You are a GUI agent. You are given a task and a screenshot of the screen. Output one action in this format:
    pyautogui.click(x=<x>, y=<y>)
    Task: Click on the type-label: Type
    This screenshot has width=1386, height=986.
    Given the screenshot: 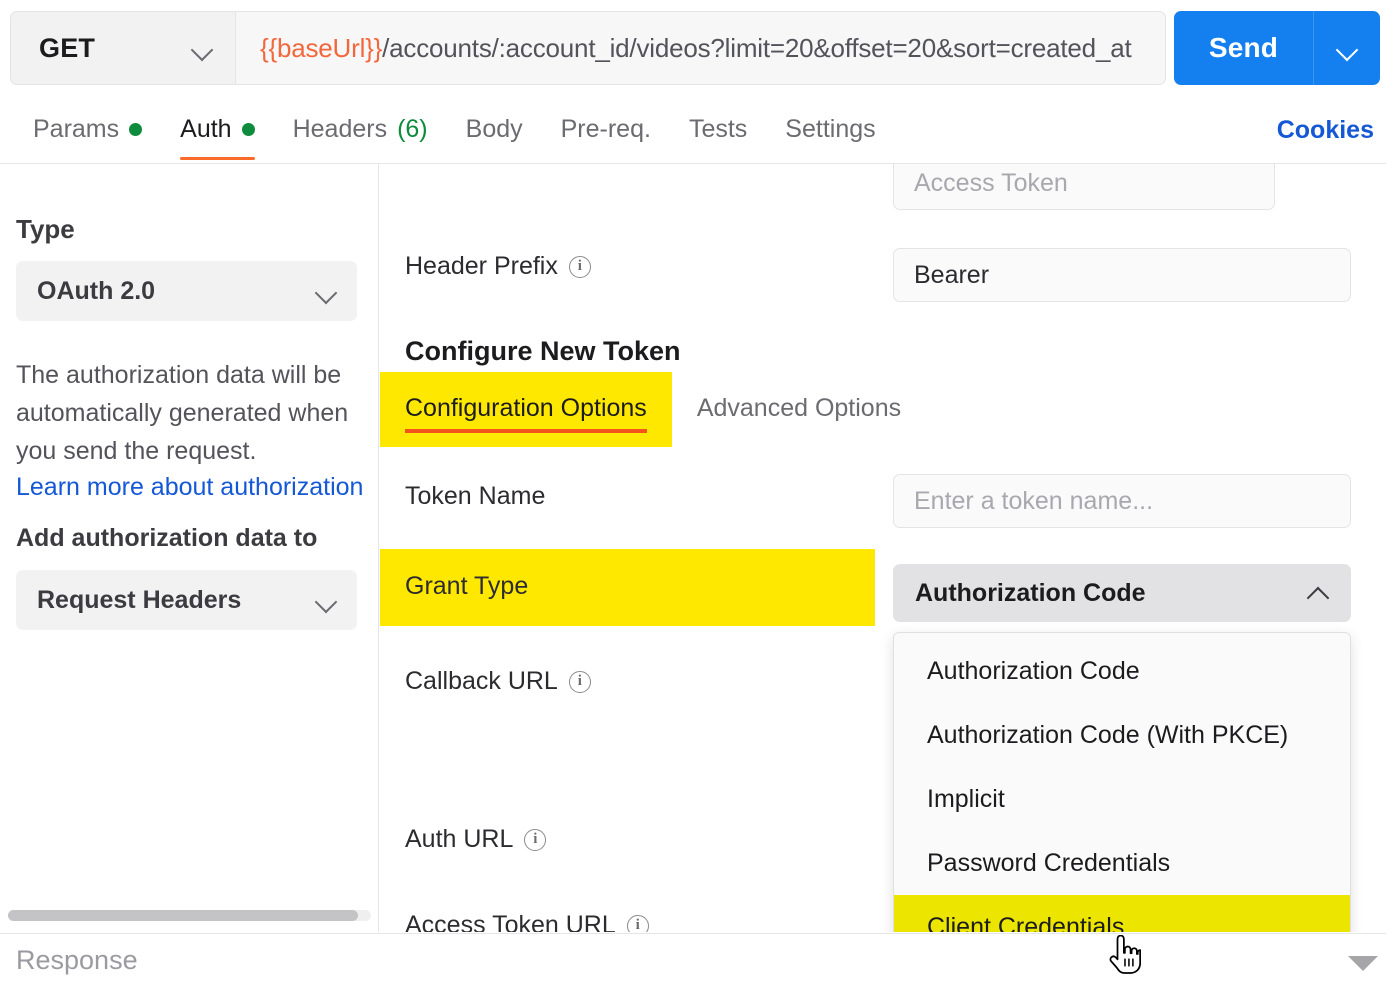 What is the action you would take?
    pyautogui.click(x=45, y=229)
    